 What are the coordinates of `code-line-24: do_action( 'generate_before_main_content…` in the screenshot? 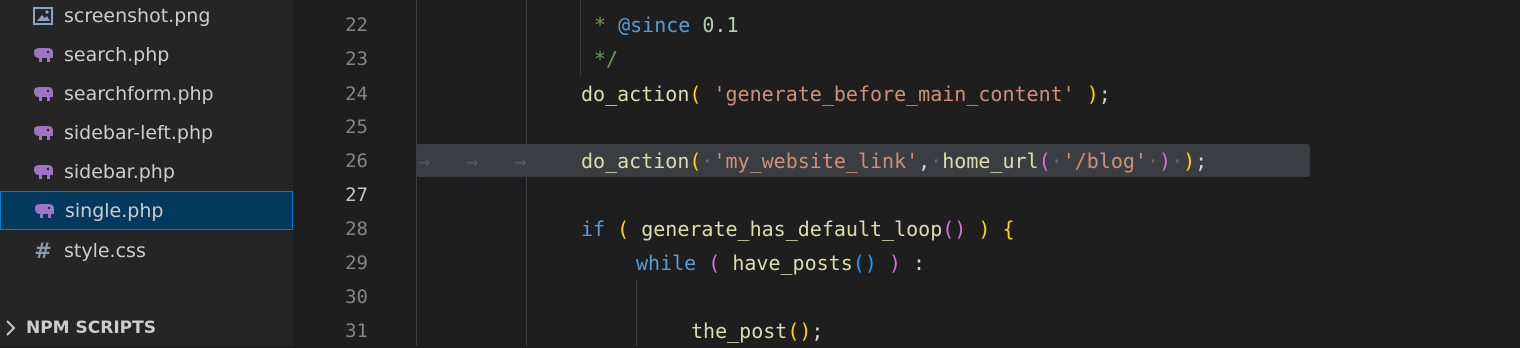 It's located at (846, 94).